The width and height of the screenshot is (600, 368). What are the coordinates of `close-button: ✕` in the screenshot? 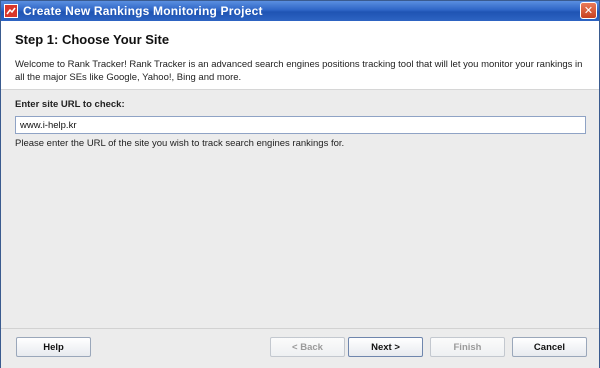 It's located at (588, 10).